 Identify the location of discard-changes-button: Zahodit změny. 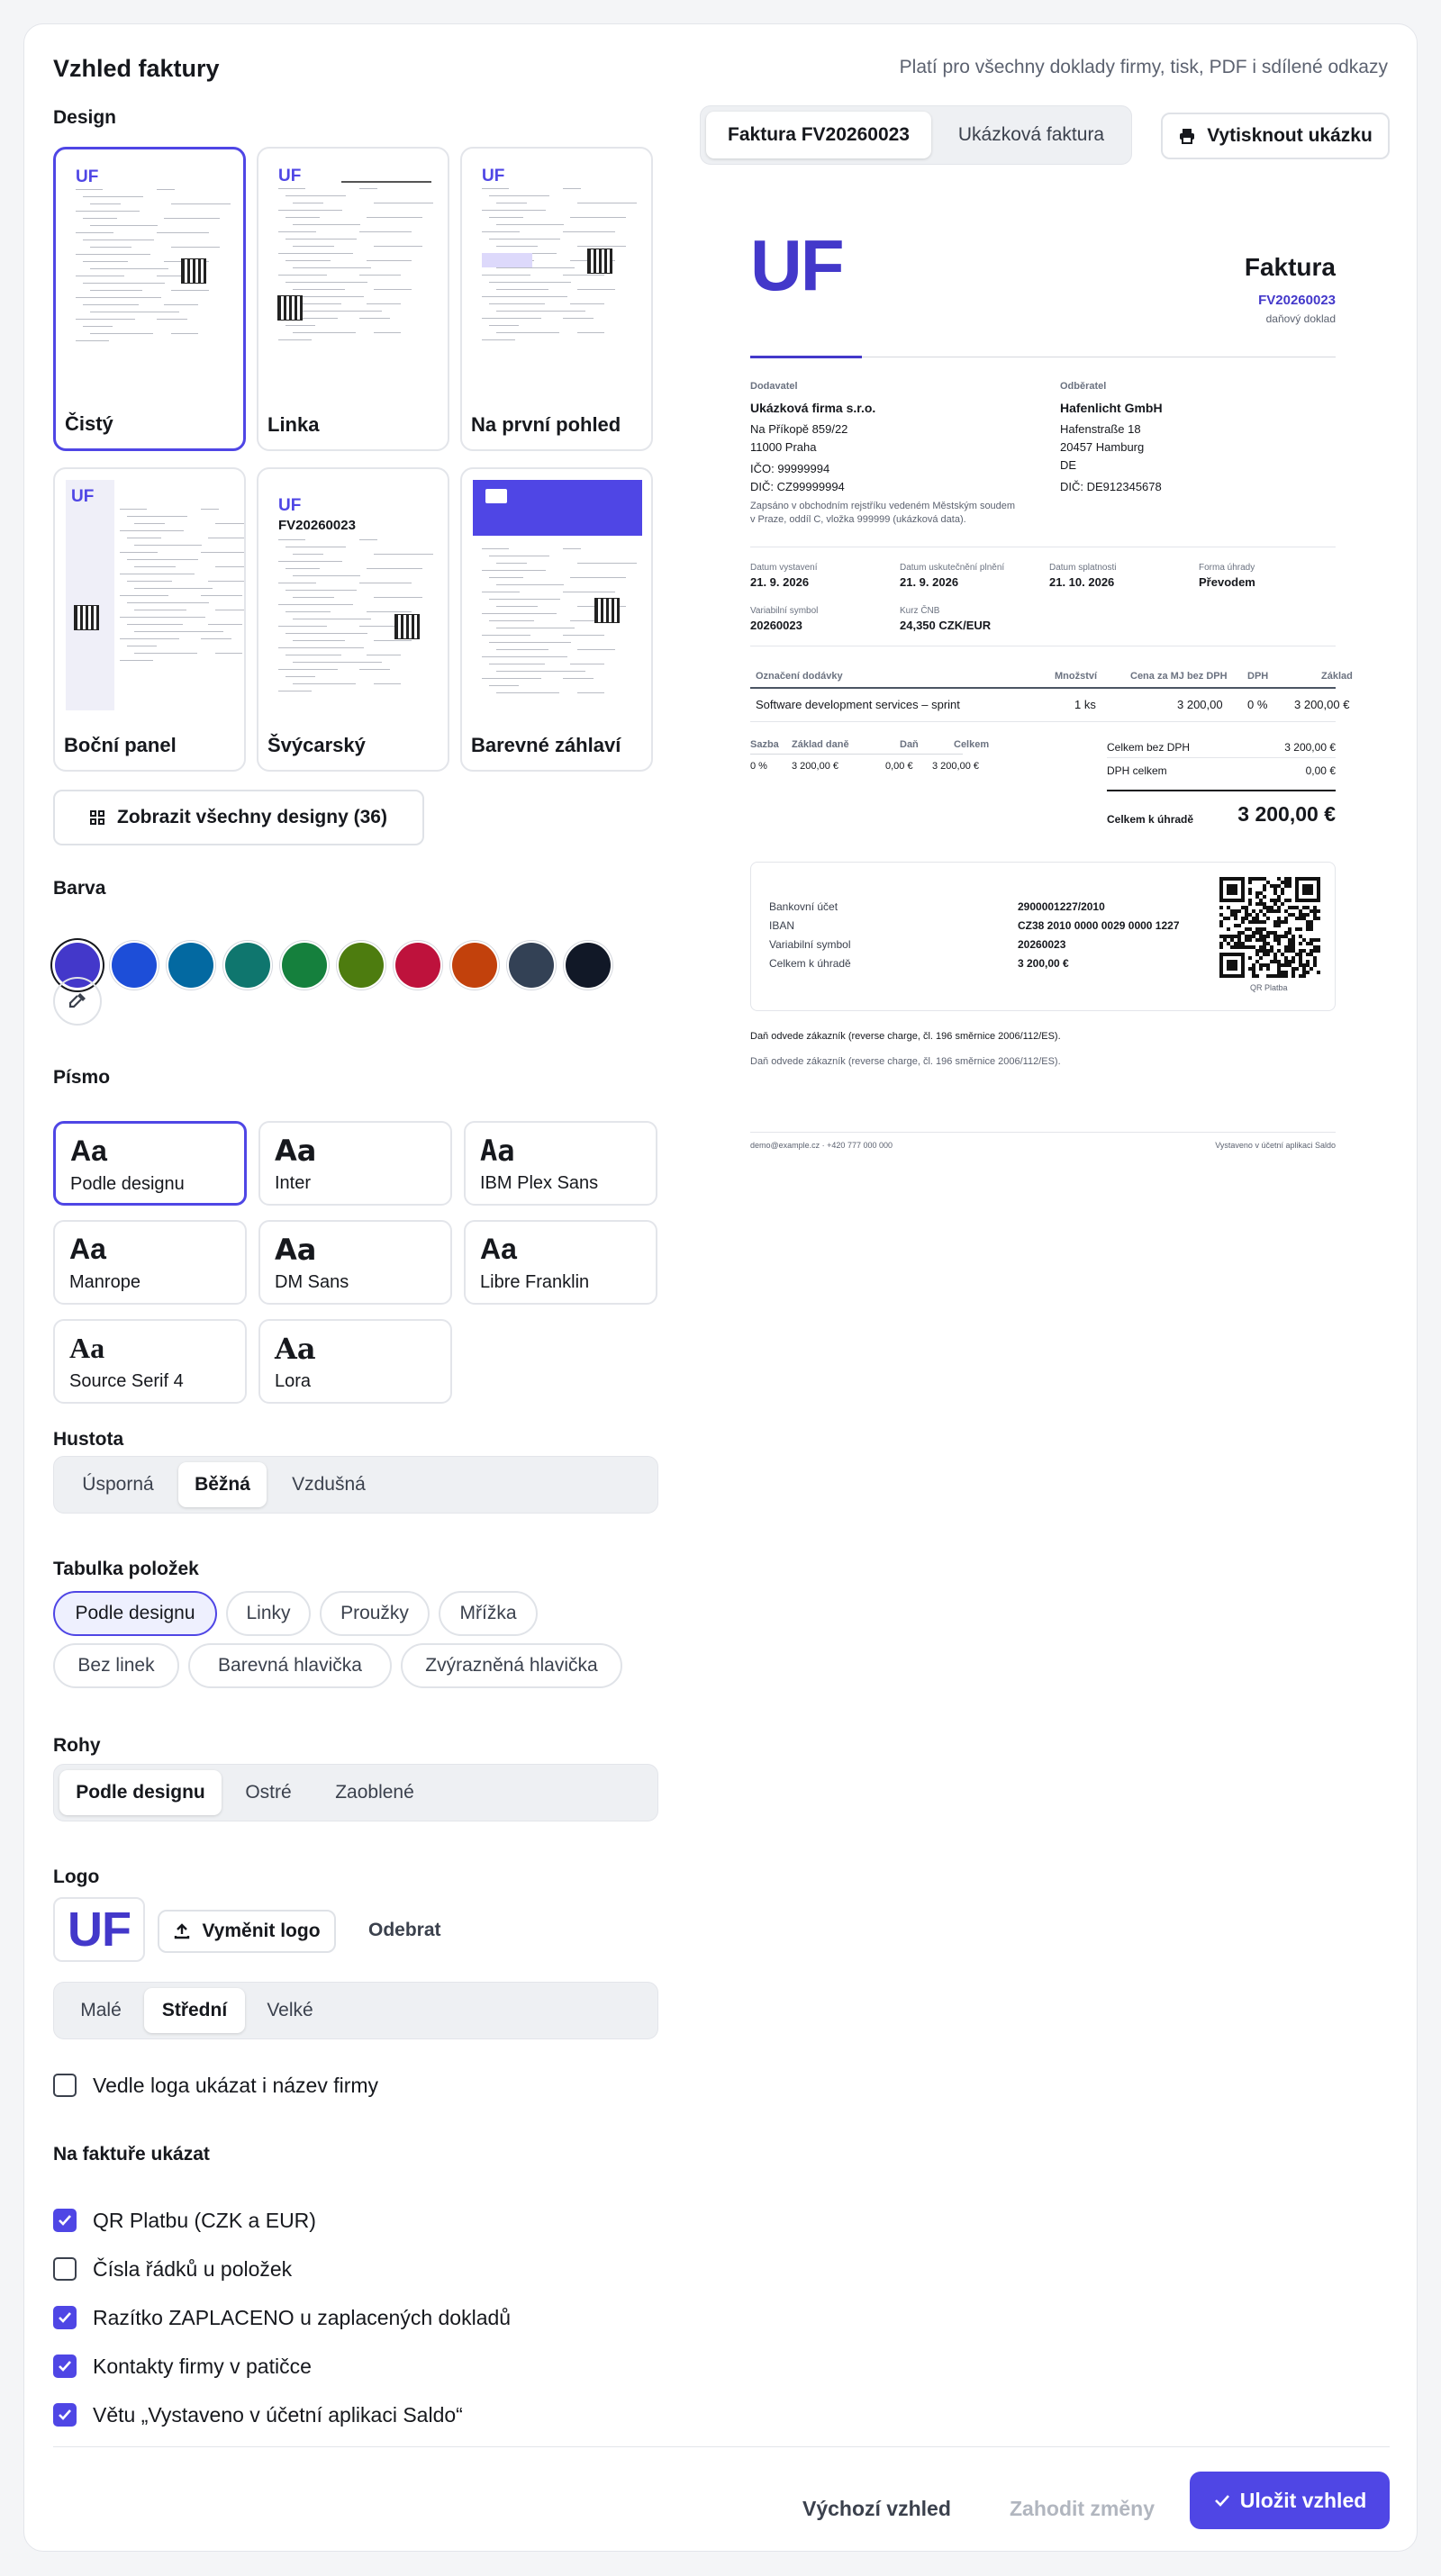
(1082, 2509).